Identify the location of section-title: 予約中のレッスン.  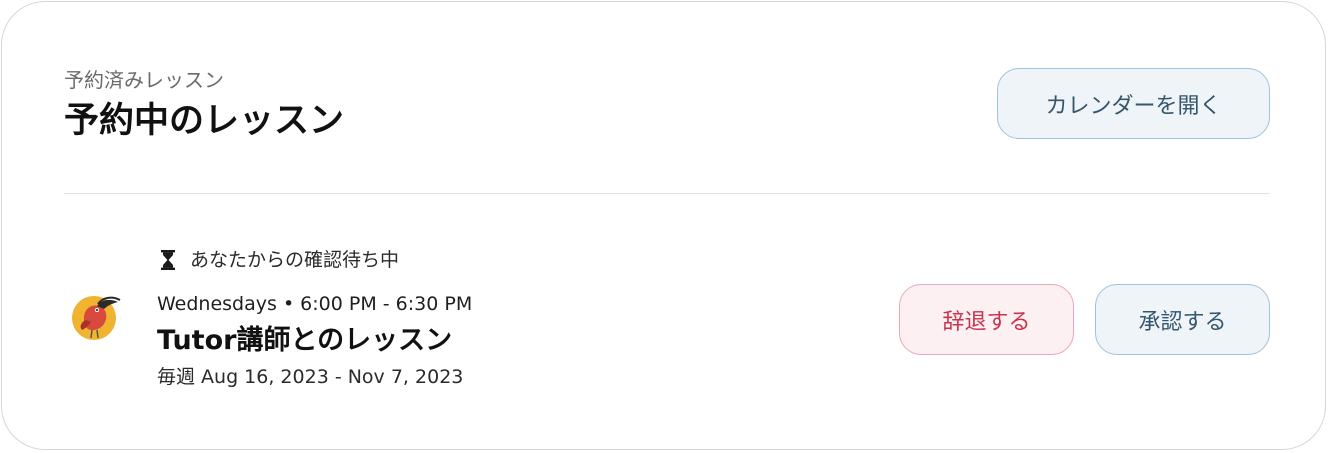
(204, 121).